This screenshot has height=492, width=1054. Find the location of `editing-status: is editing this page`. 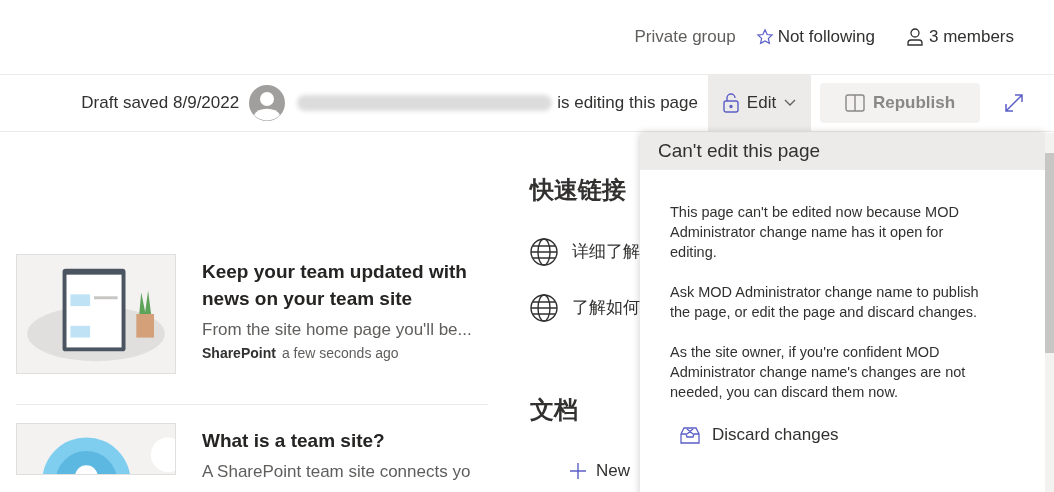

editing-status: is editing this page is located at coordinates (627, 103).